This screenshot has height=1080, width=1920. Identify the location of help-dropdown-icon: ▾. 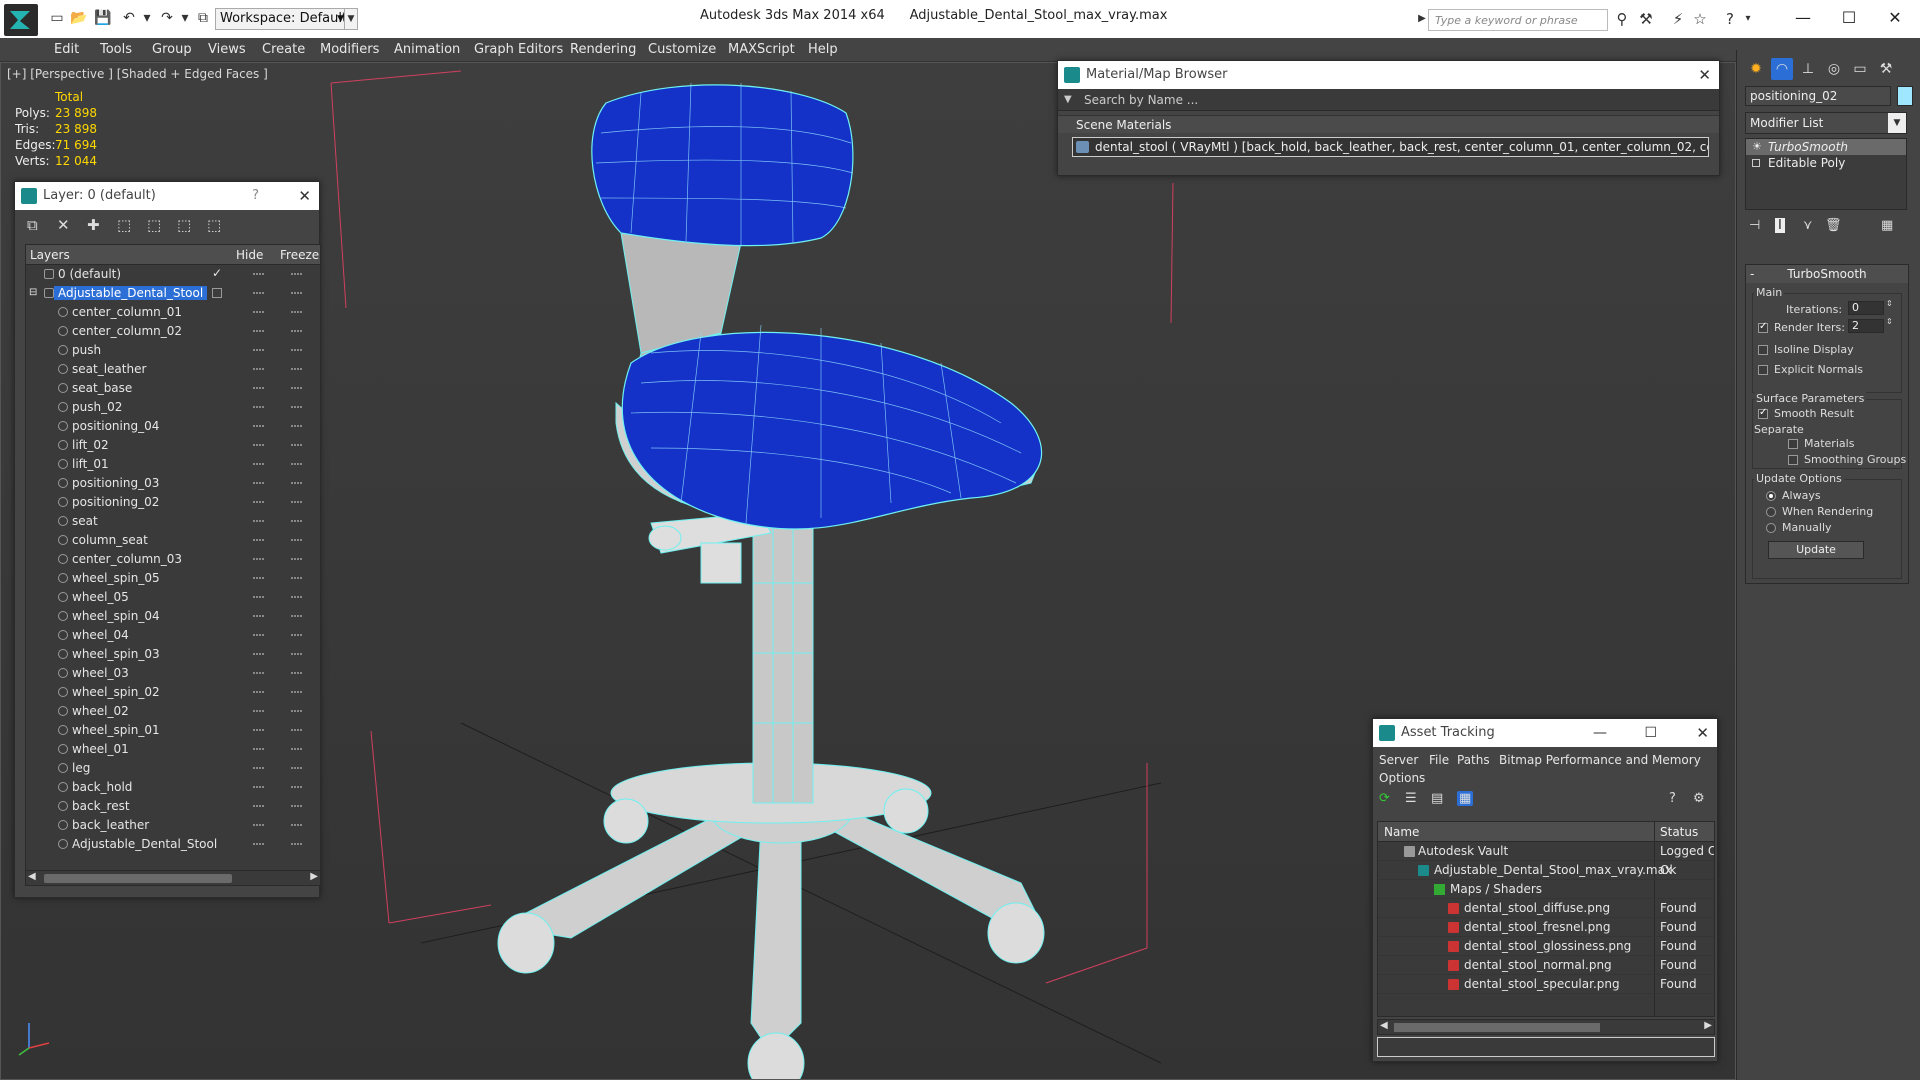
(1748, 19).